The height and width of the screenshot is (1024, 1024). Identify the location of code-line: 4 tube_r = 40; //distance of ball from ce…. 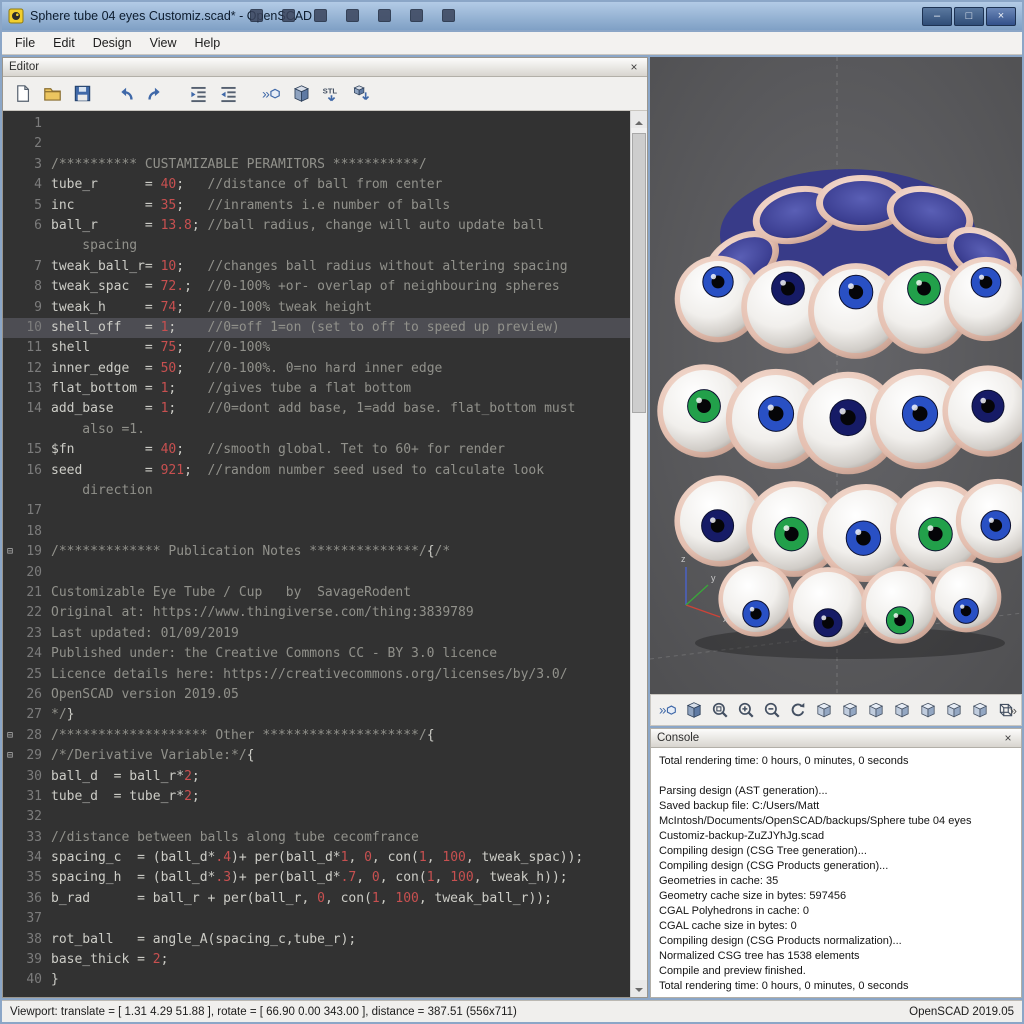
(316, 185).